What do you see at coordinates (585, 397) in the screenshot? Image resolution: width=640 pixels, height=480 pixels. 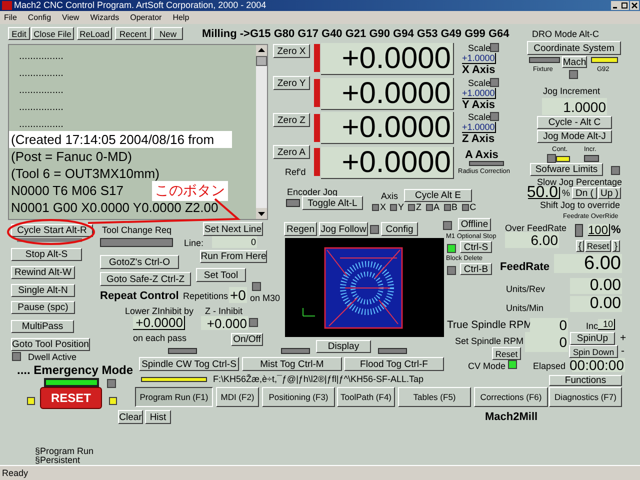 I see `page-tab: Diagnostics (F7)` at bounding box center [585, 397].